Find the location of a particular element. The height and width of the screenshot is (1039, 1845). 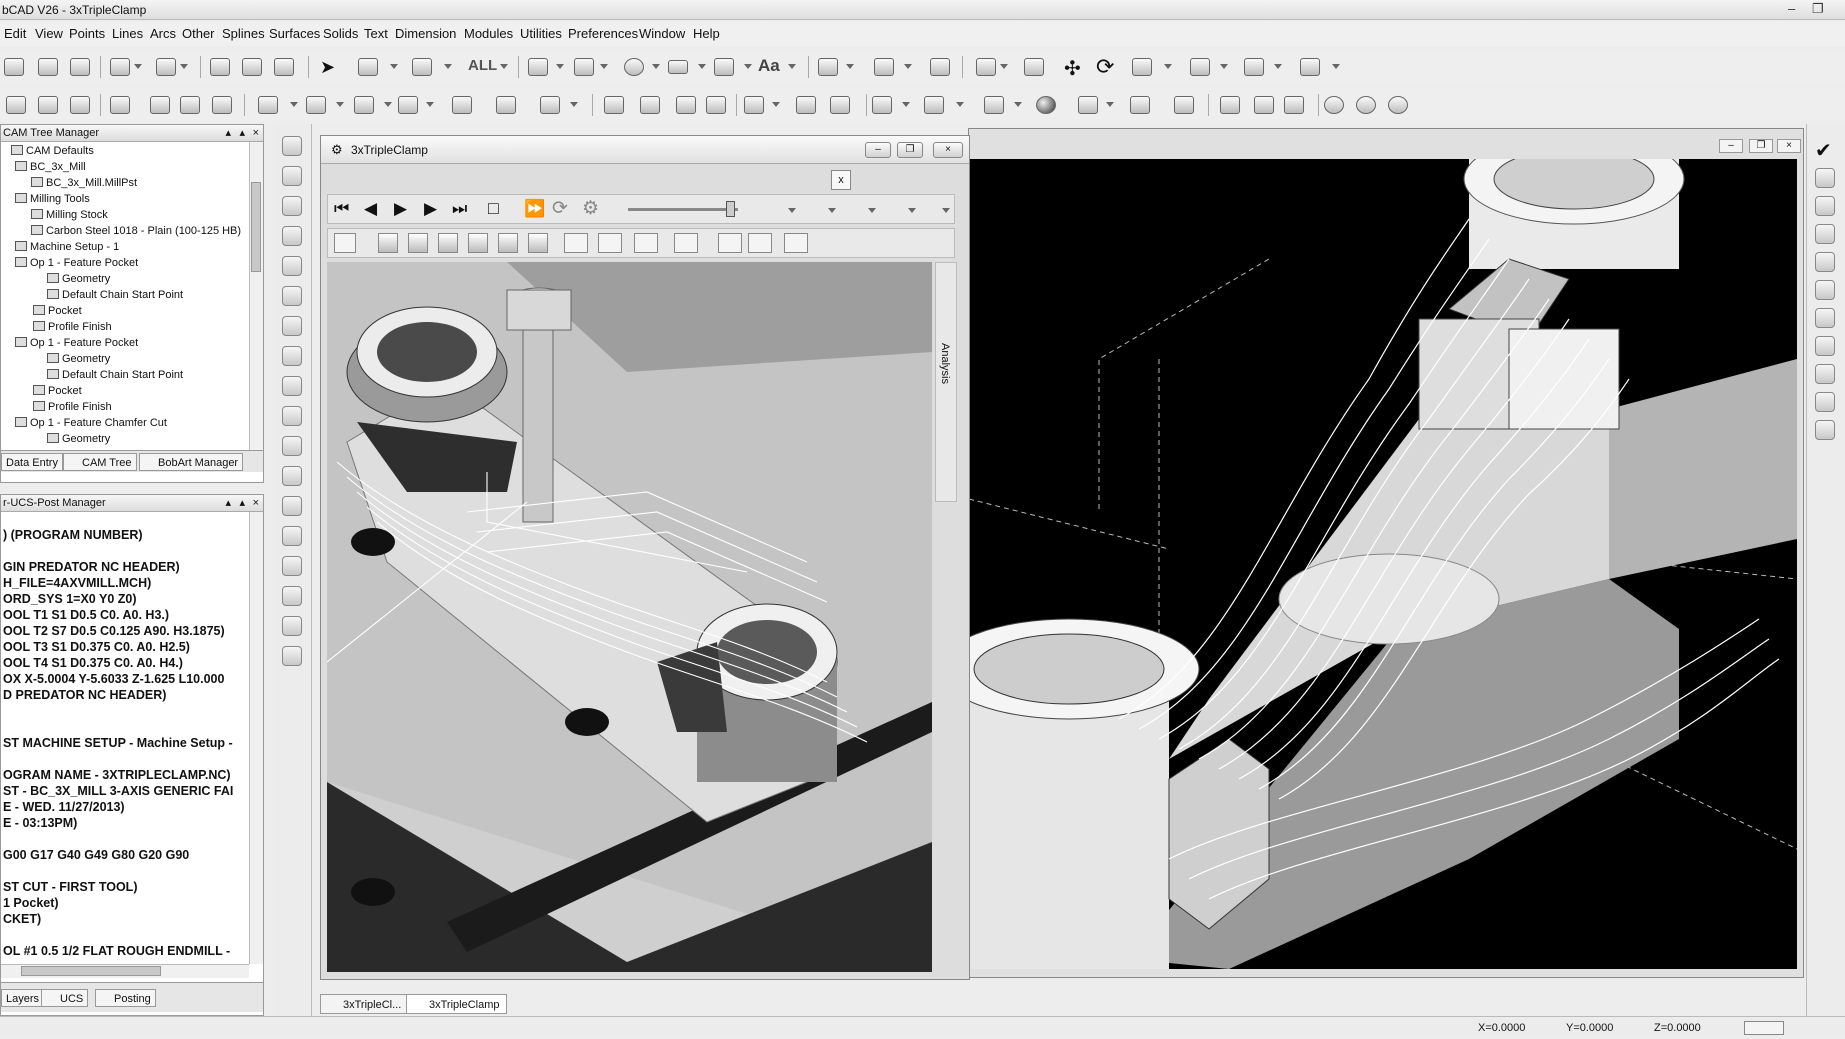

new-file-icon is located at coordinates (14, 67).